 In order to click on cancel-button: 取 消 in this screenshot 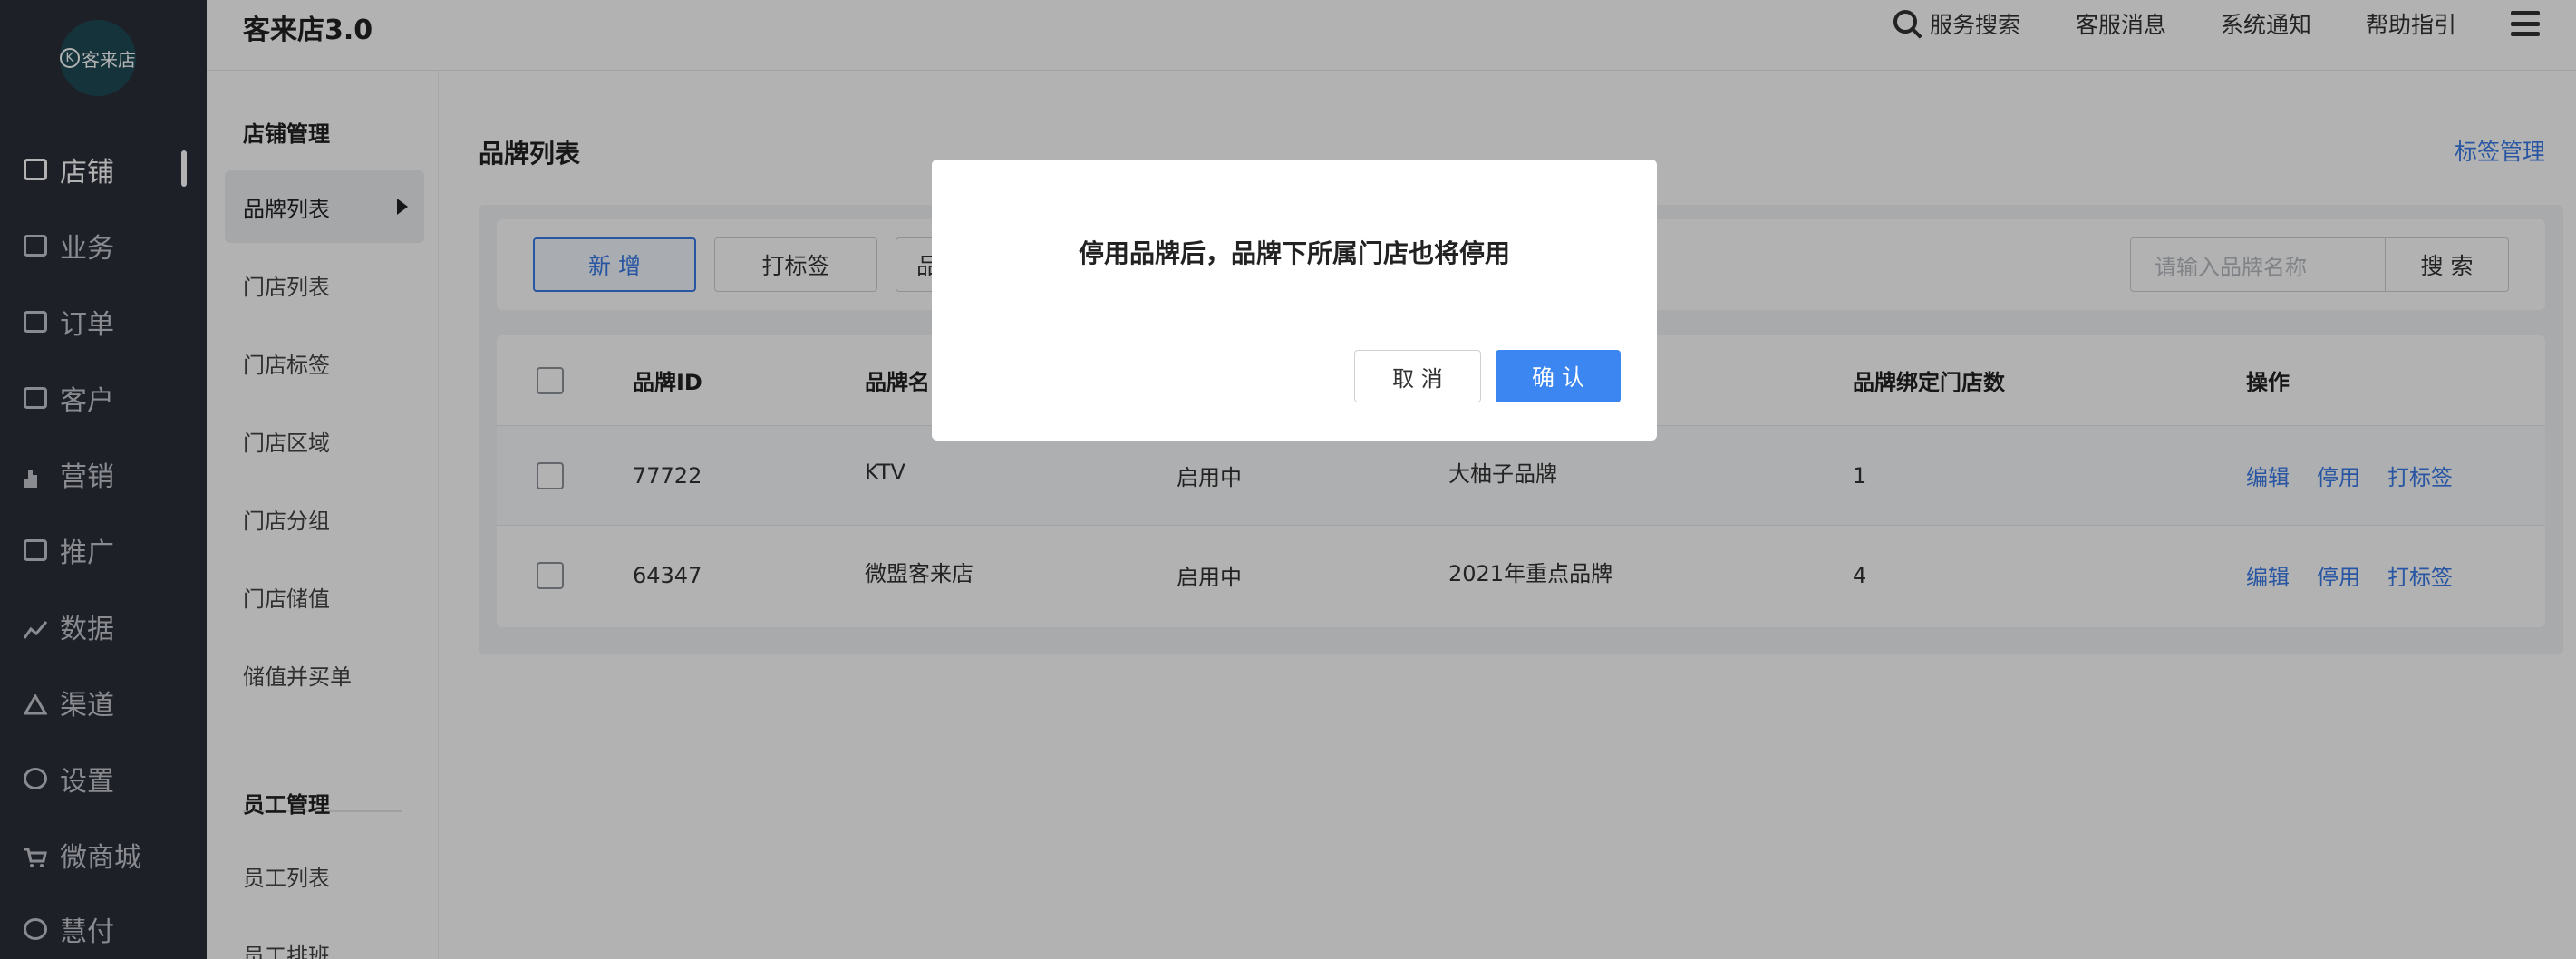, I will do `click(1417, 376)`.